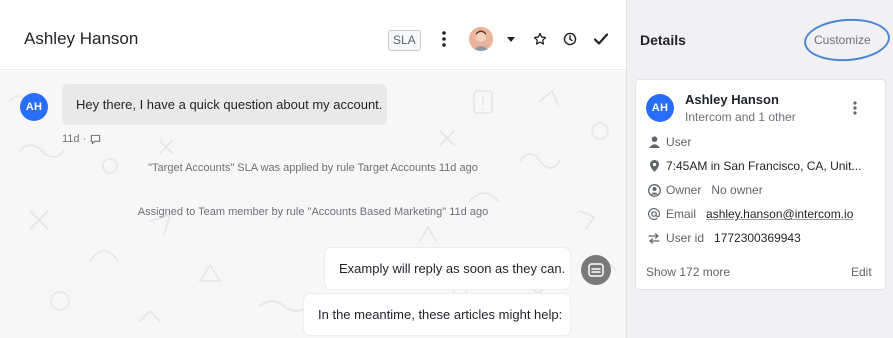 The height and width of the screenshot is (338, 893). Describe the element at coordinates (704, 190) in the screenshot. I see `contact-owner-row: Owner No owner` at that location.